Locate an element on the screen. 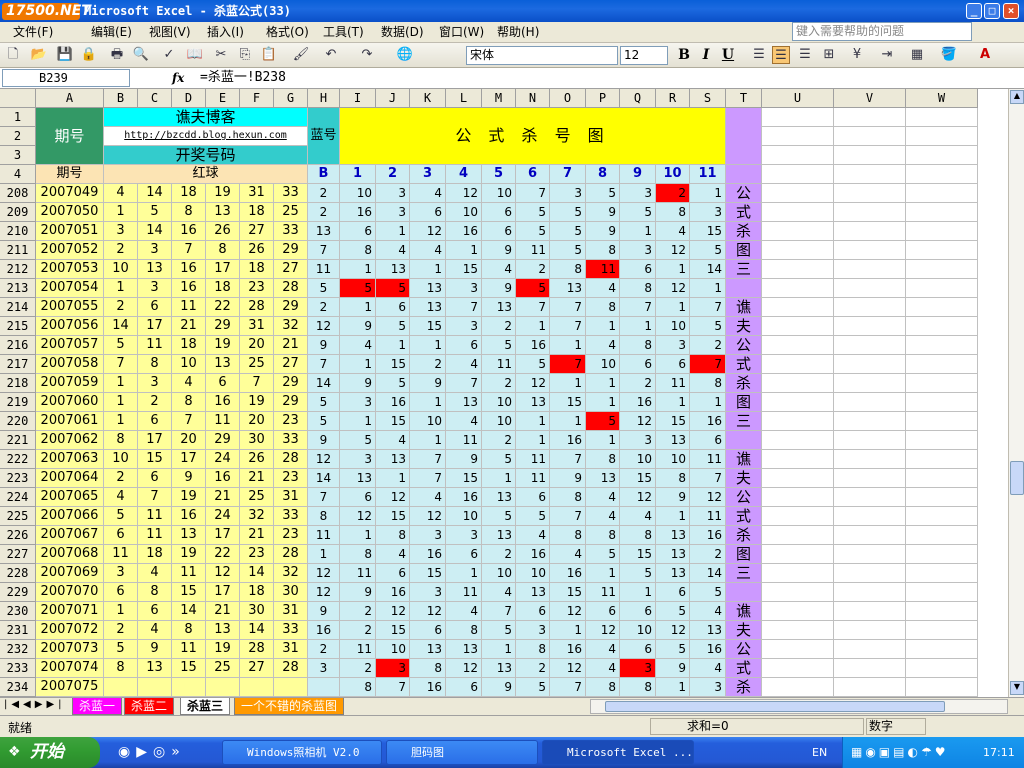  column-header: P is located at coordinates (603, 98).